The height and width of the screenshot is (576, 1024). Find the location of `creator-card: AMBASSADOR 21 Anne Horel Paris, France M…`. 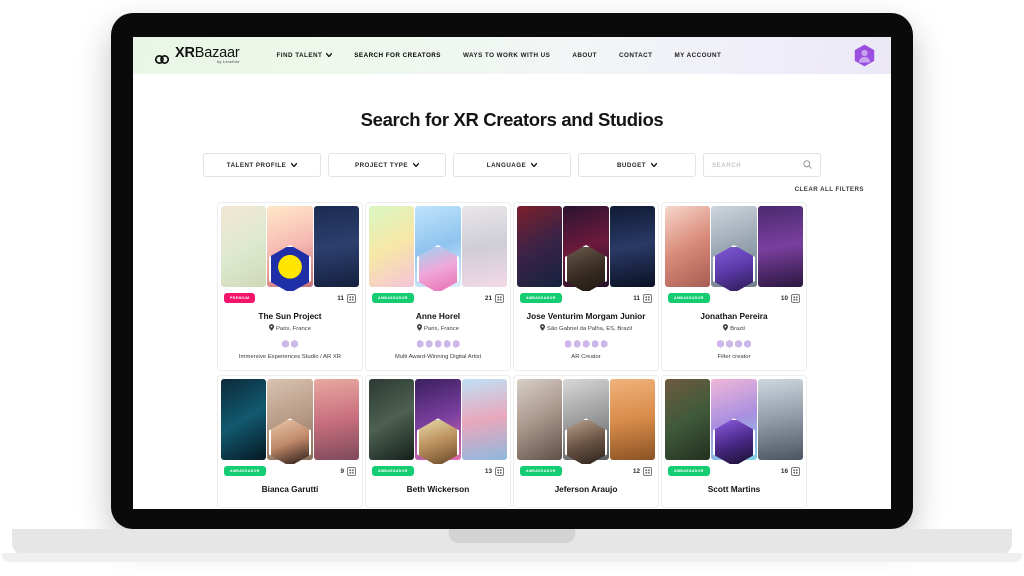

creator-card: AMBASSADOR 21 Anne Horel Paris, France M… is located at coordinates (438, 287).